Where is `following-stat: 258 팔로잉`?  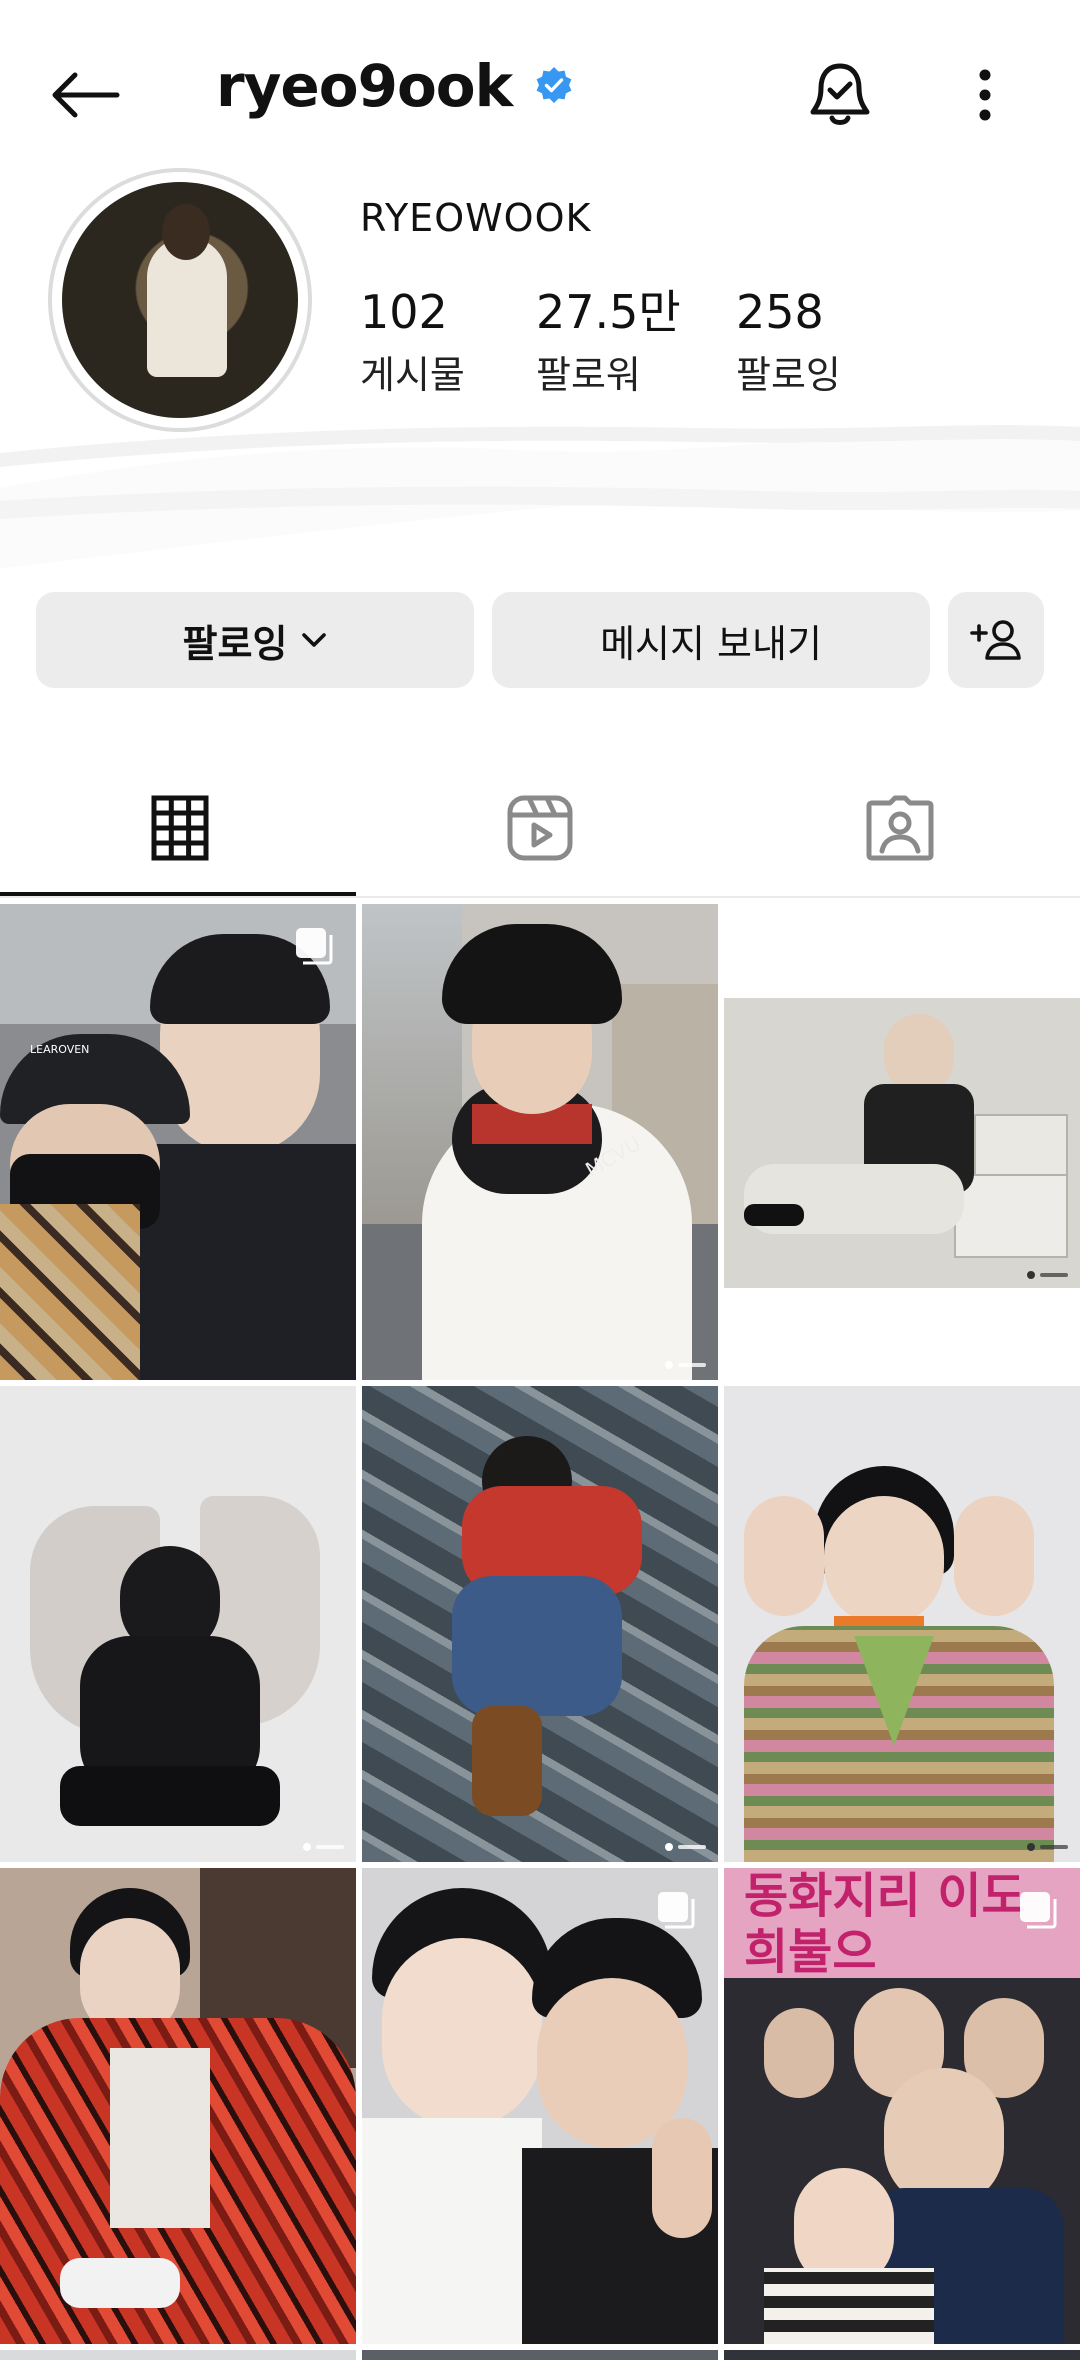
following-stat: 258 팔로잉 is located at coordinates (788, 341).